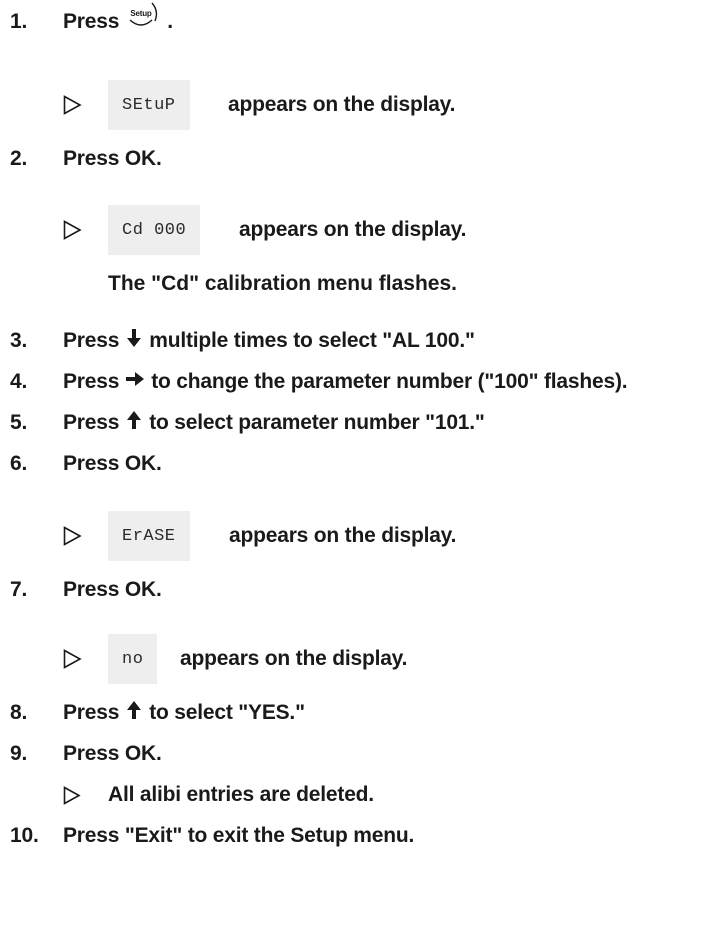 The width and height of the screenshot is (717, 933). What do you see at coordinates (358, 590) in the screenshot?
I see `step-7: 7. Press OK.` at bounding box center [358, 590].